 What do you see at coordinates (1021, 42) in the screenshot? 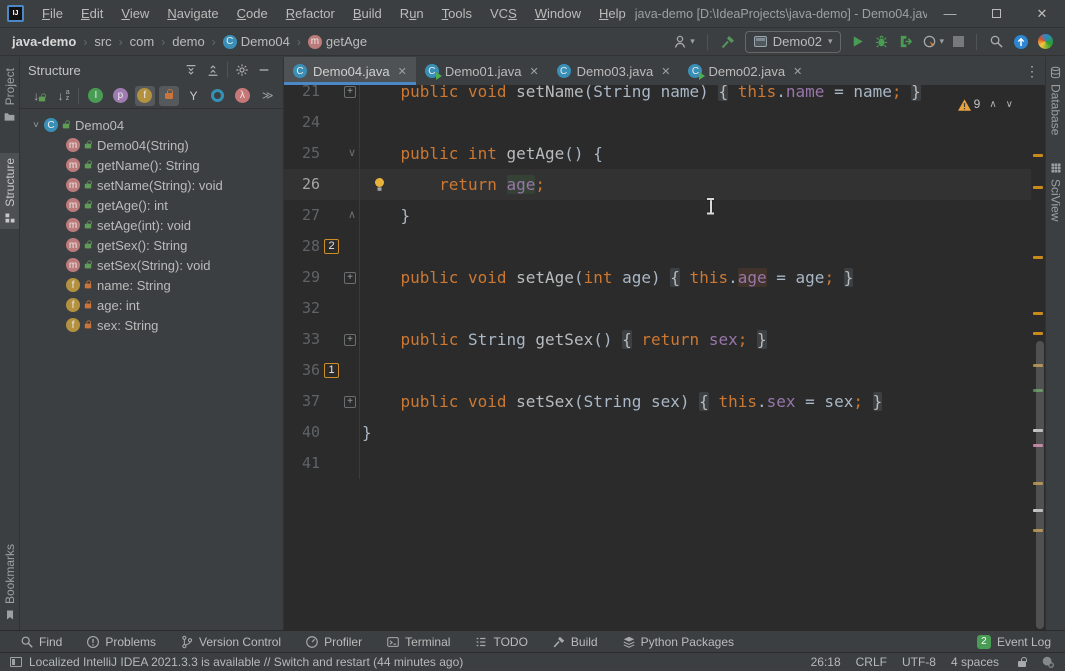
I see `update-icon` at bounding box center [1021, 42].